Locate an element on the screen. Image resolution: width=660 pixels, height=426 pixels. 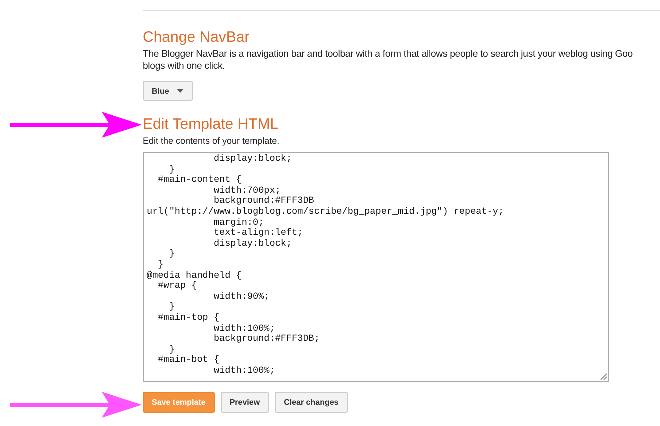
navbar-description: The Blogger NavBar is a navigation bar and toolbar with a form that allows people to search just your weblog using Goo blogs with one click. is located at coordinates (388, 61).